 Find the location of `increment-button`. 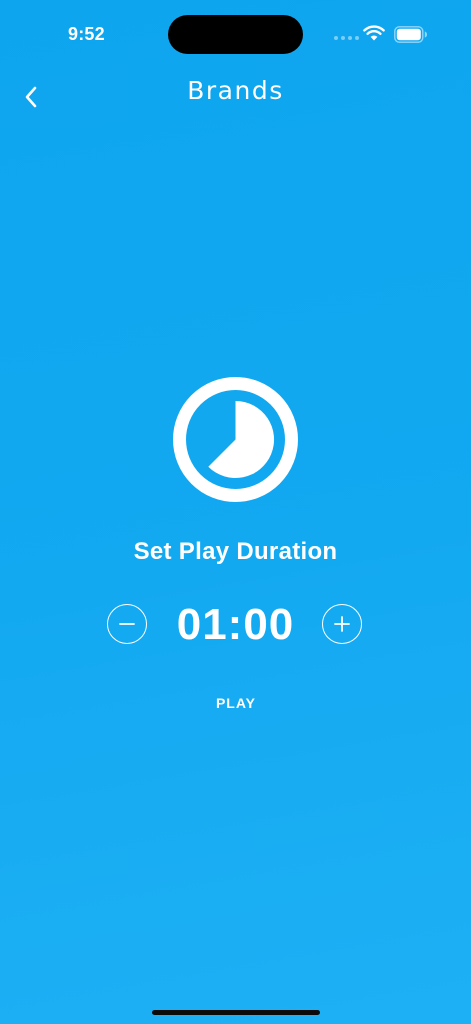

increment-button is located at coordinates (342, 624).